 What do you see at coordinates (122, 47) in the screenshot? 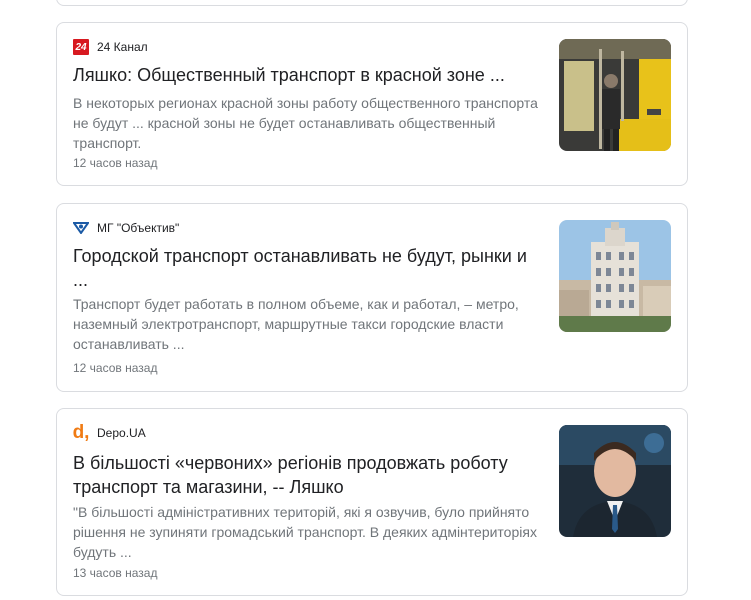
I see `source-name: 24 Канал` at bounding box center [122, 47].